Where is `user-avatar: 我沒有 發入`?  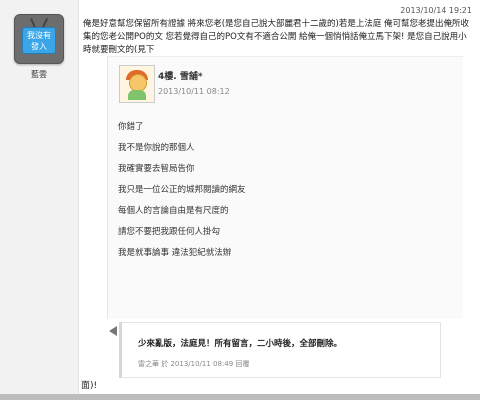
user-avatar: 我沒有 發入 is located at coordinates (39, 39).